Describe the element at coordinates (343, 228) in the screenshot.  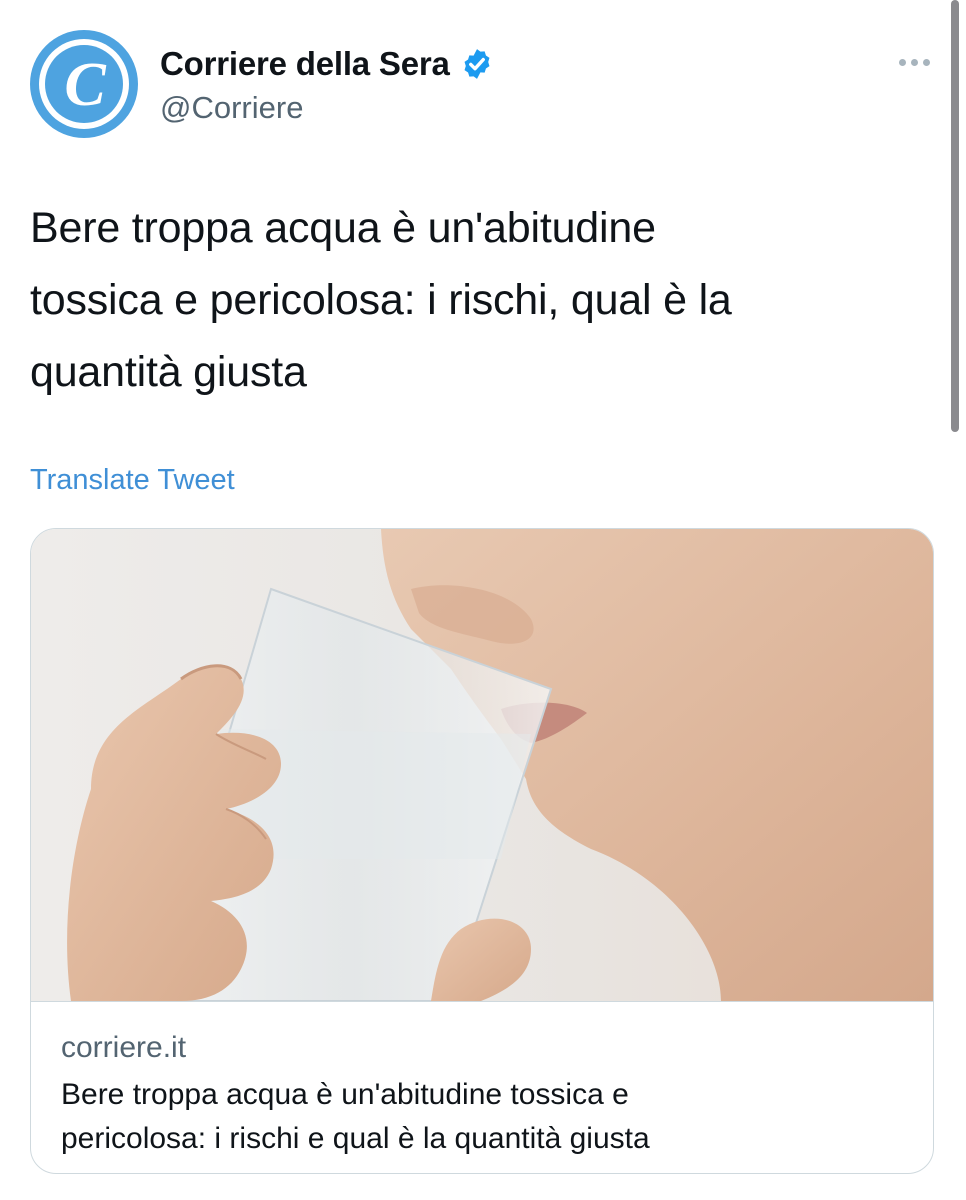
I see `tweet-text-line: Bere troppa acqua è un'abitudine` at that location.